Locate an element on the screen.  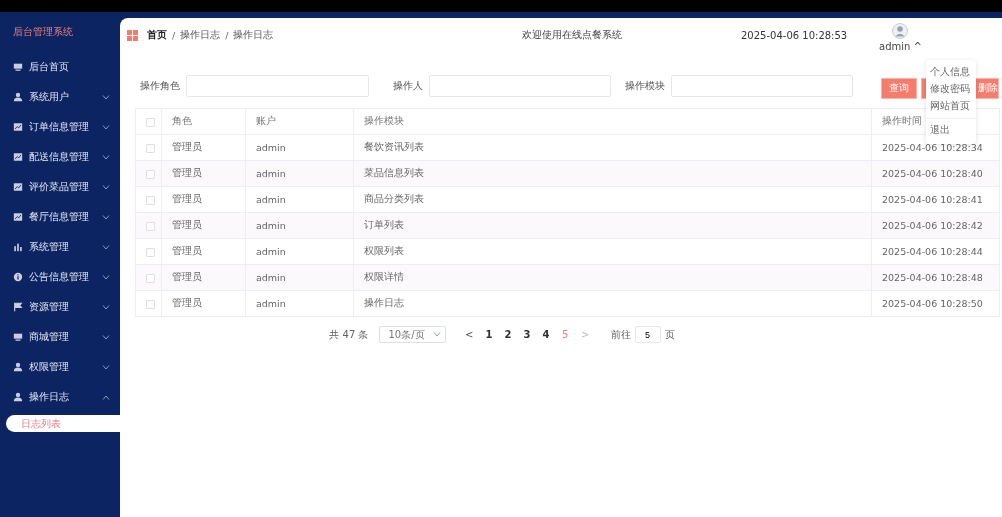
menu-item: 后台首页 is located at coordinates (60, 67).